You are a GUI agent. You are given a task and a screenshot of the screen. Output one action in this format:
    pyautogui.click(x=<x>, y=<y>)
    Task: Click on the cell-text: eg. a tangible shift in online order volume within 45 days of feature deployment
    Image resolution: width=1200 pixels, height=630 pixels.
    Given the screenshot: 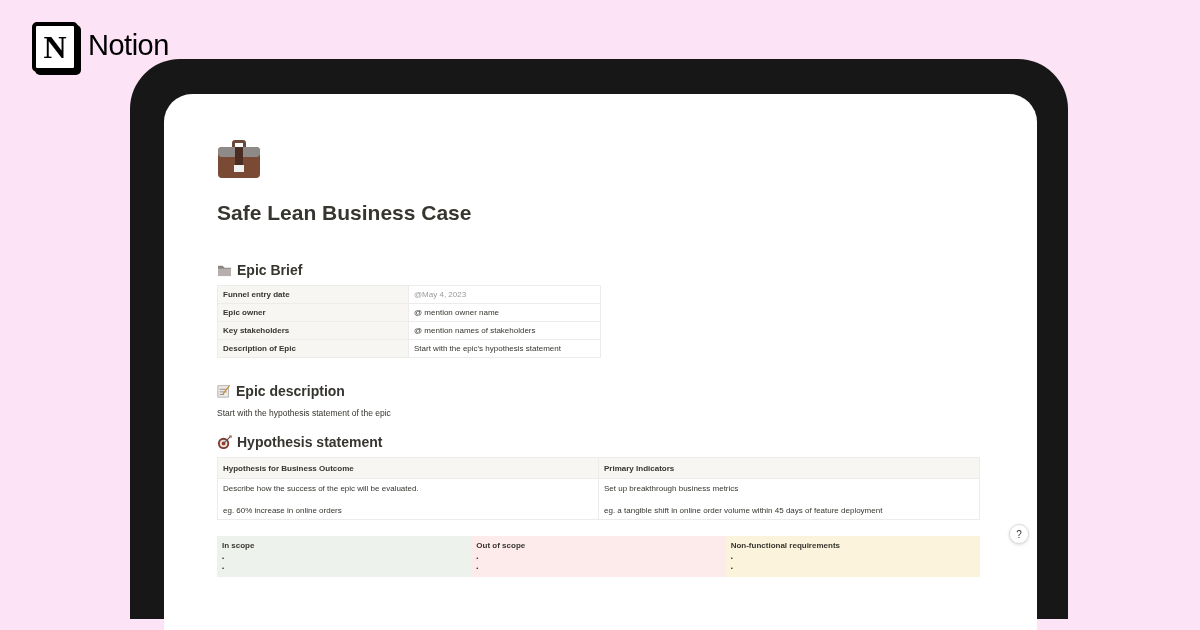 What is the action you would take?
    pyautogui.click(x=744, y=510)
    